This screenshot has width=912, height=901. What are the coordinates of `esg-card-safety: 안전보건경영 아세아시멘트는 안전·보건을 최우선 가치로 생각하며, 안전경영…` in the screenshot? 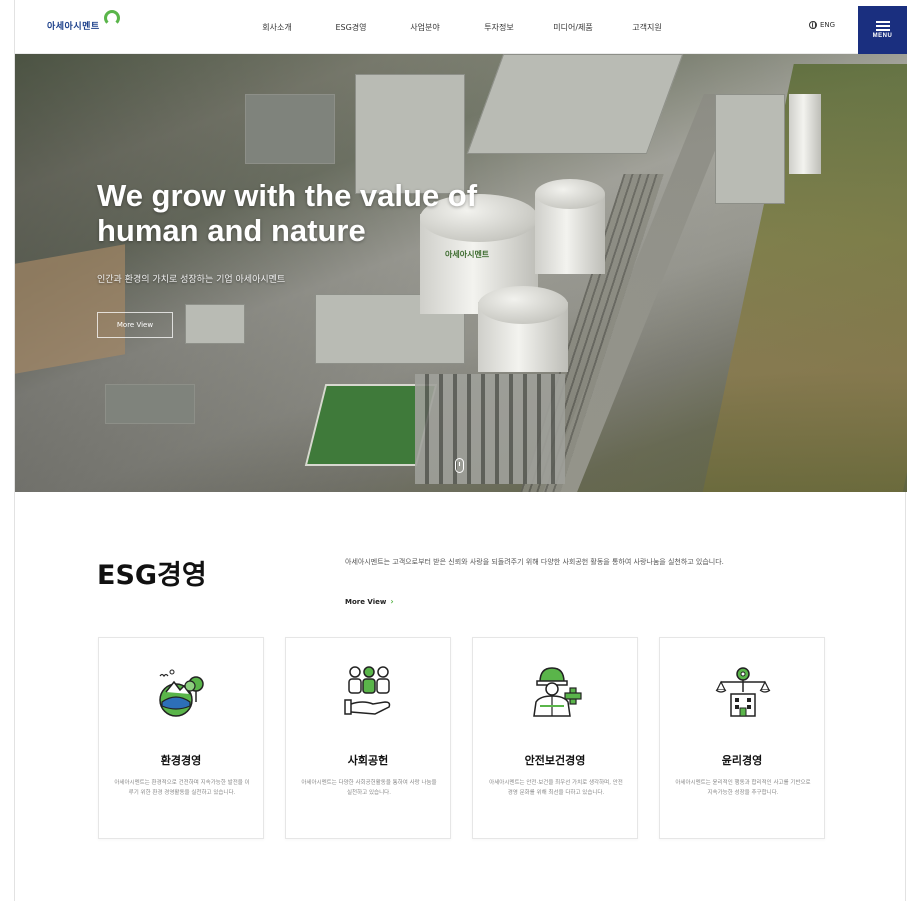 It's located at (555, 738).